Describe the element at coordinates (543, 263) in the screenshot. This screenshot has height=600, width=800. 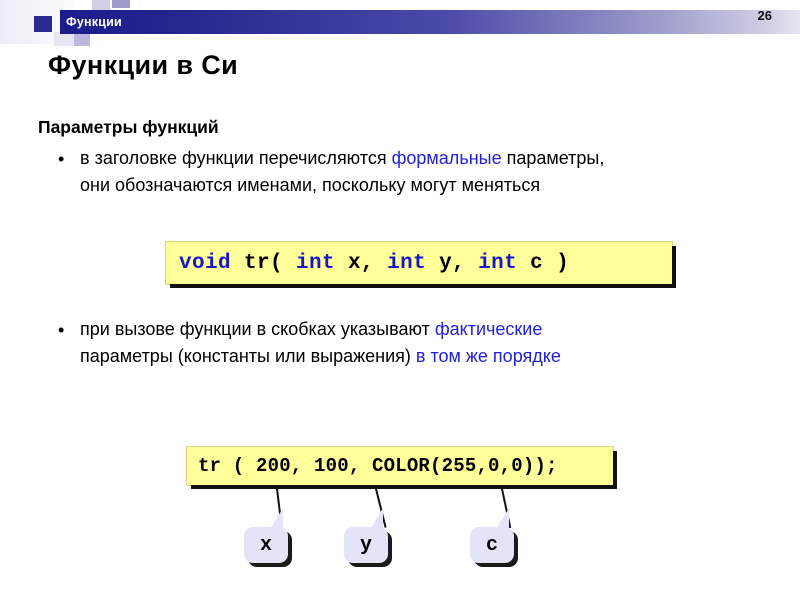
I see `code-token-plain: c )` at that location.